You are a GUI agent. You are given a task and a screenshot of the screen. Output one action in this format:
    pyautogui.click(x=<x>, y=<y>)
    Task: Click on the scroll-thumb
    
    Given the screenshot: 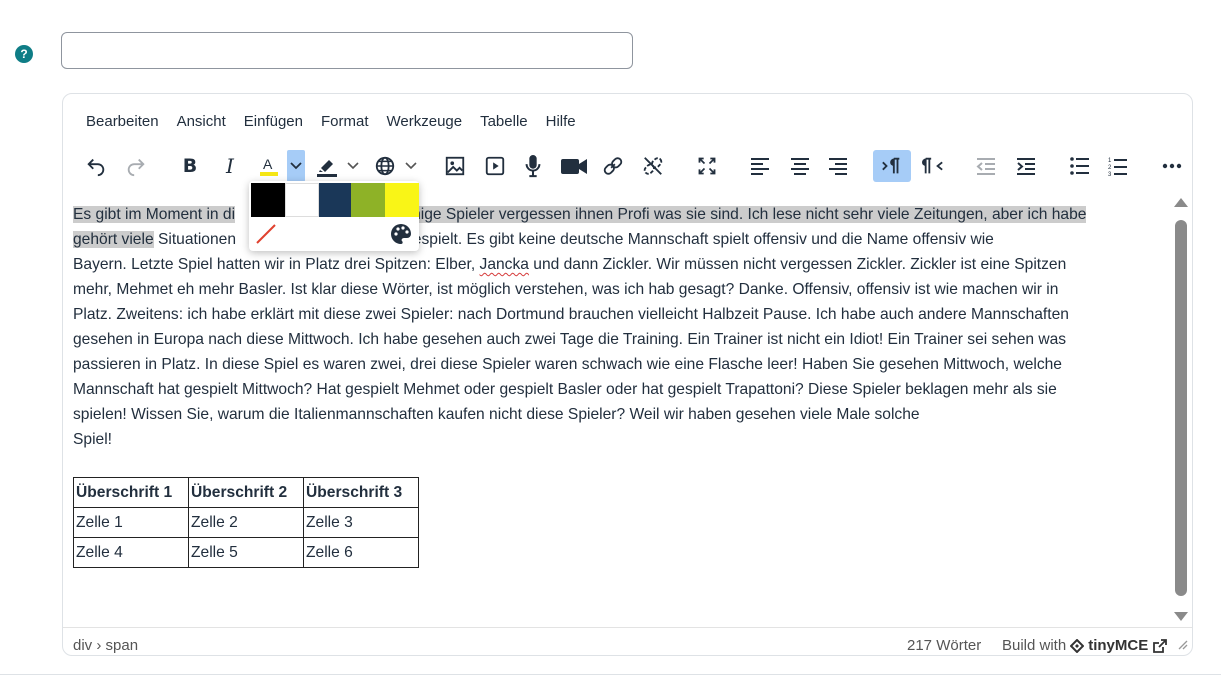 What is the action you would take?
    pyautogui.click(x=1181, y=408)
    